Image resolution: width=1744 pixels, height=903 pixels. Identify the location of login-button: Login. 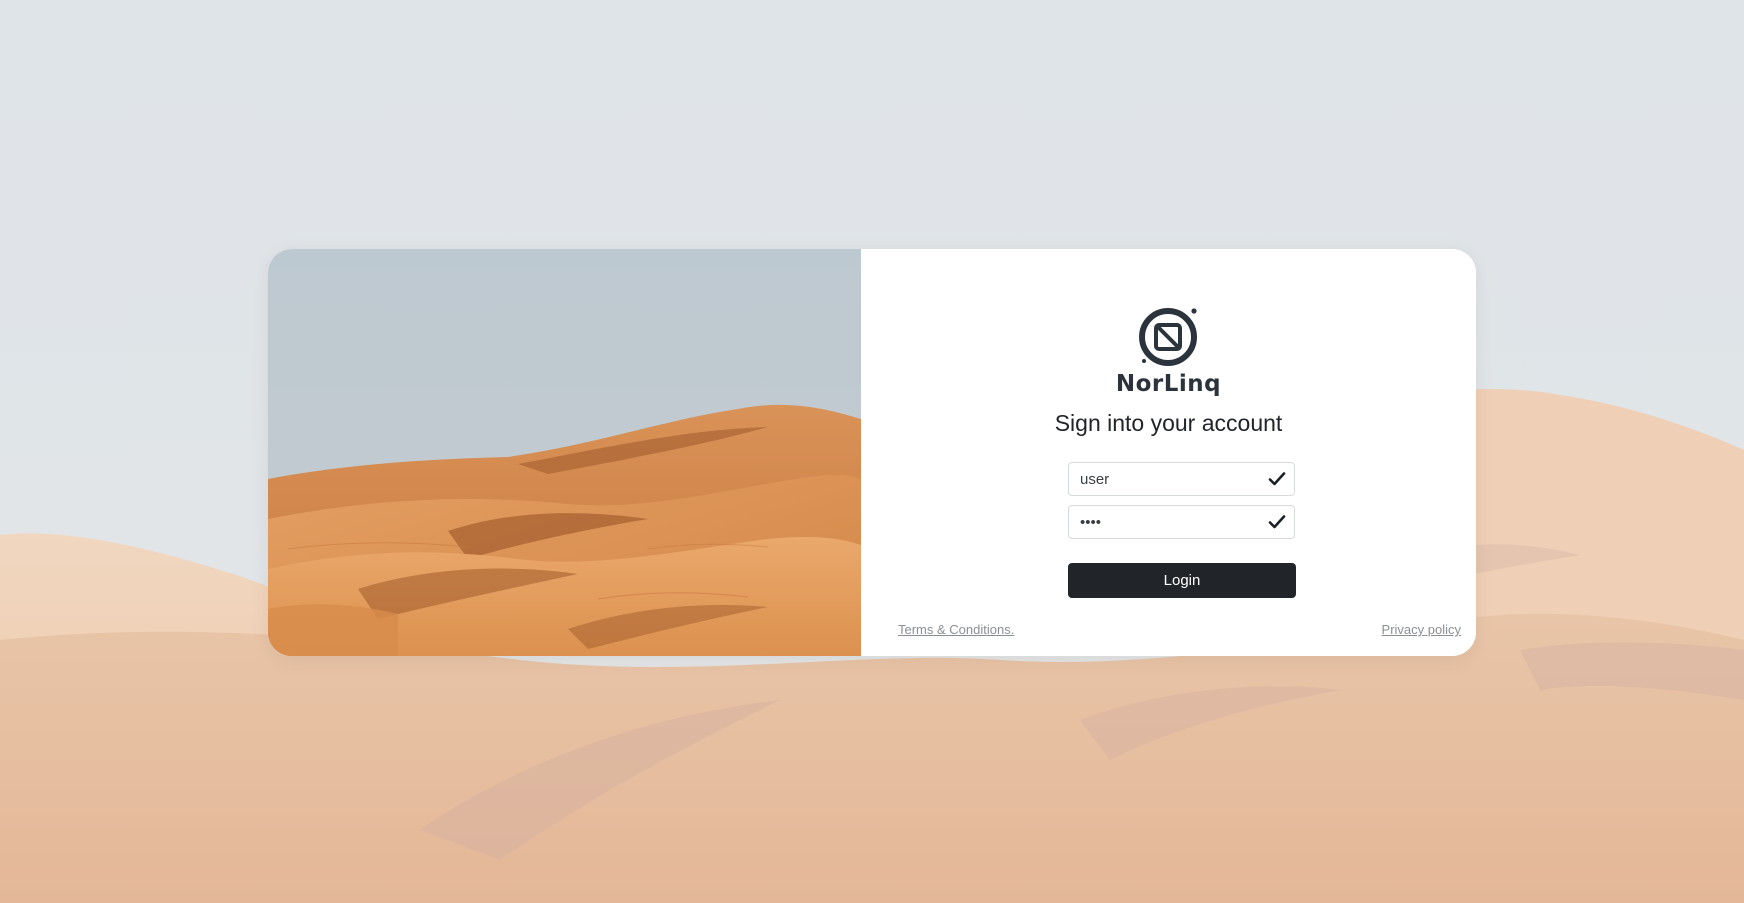
(1182, 580).